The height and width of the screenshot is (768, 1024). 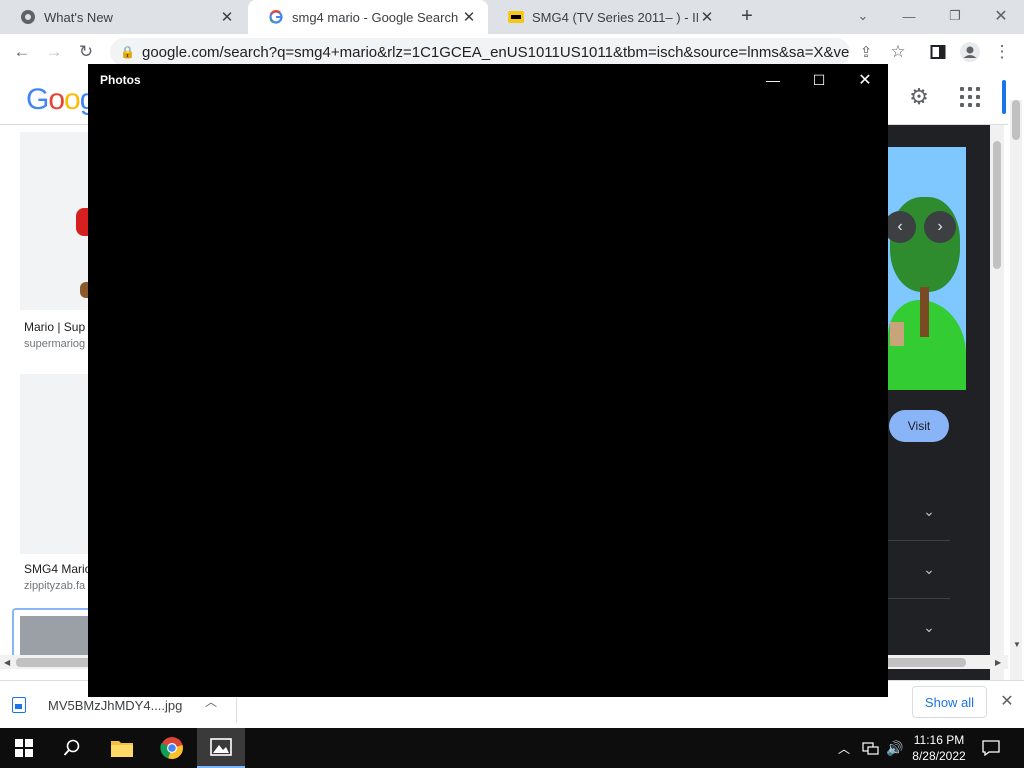 I want to click on windows-taskbar: ︿ 🔊 11:16 PM 8/28/2022, so click(x=512, y=748).